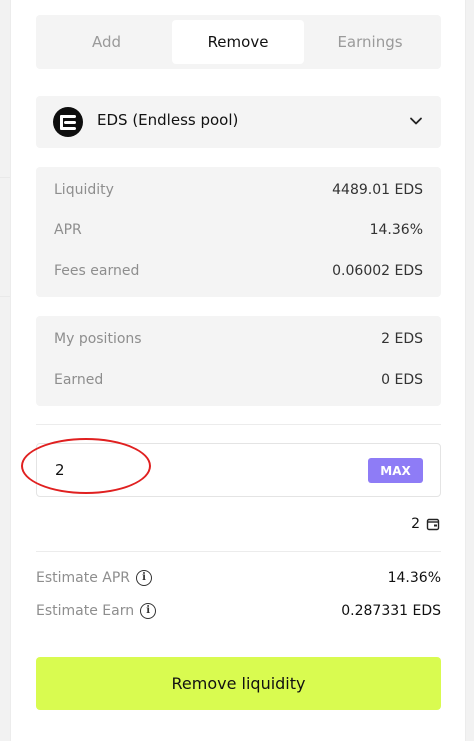 This screenshot has width=474, height=741. I want to click on earned-row: Earned 0 EDS, so click(238, 380).